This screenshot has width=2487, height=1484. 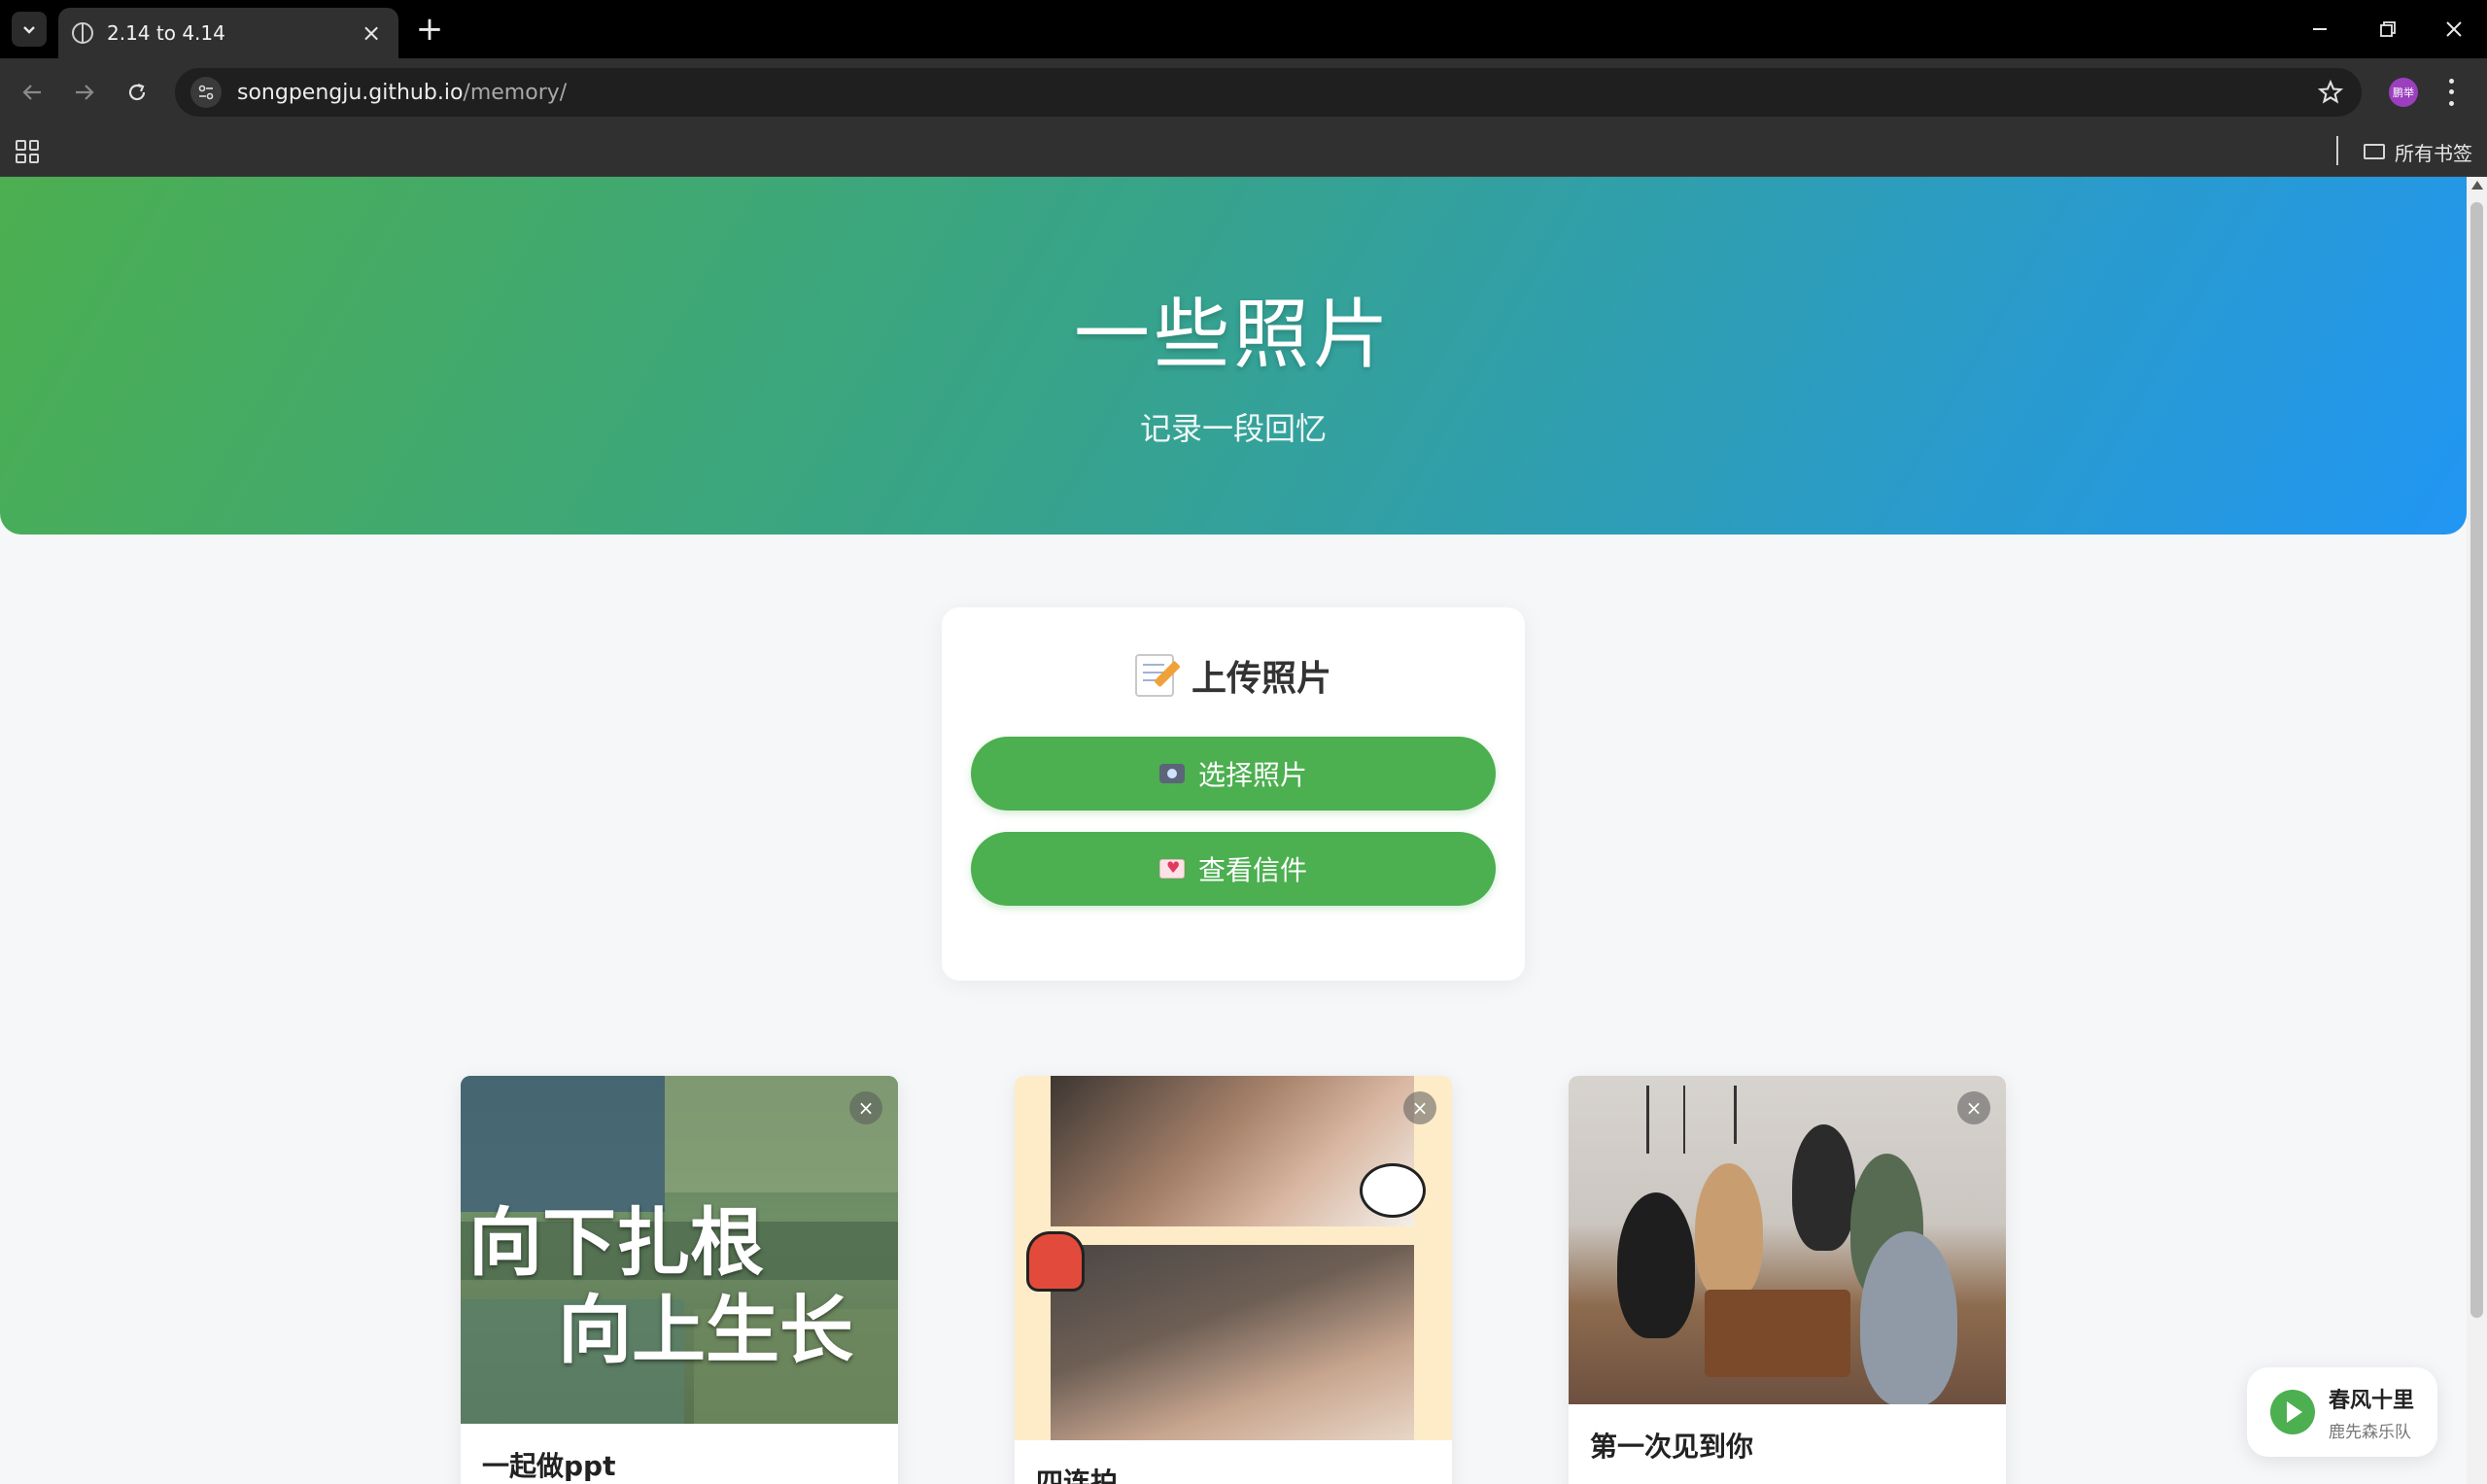 I want to click on scrollbar, so click(x=2477, y=830).